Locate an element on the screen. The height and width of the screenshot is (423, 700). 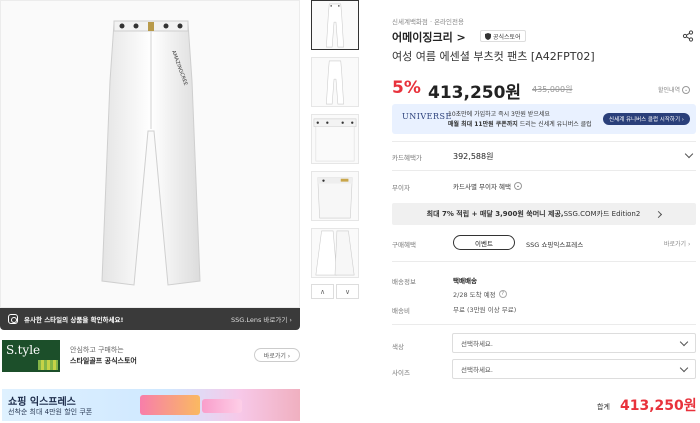
store-logo: S.tyle is located at coordinates (31, 356).